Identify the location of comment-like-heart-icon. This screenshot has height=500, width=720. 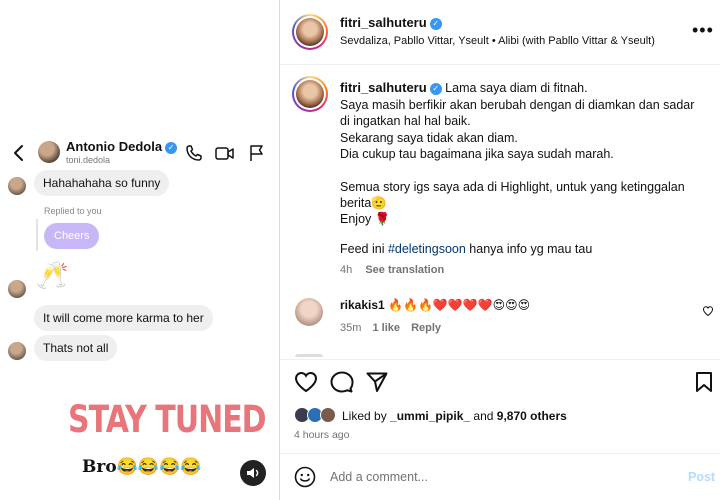
(708, 311).